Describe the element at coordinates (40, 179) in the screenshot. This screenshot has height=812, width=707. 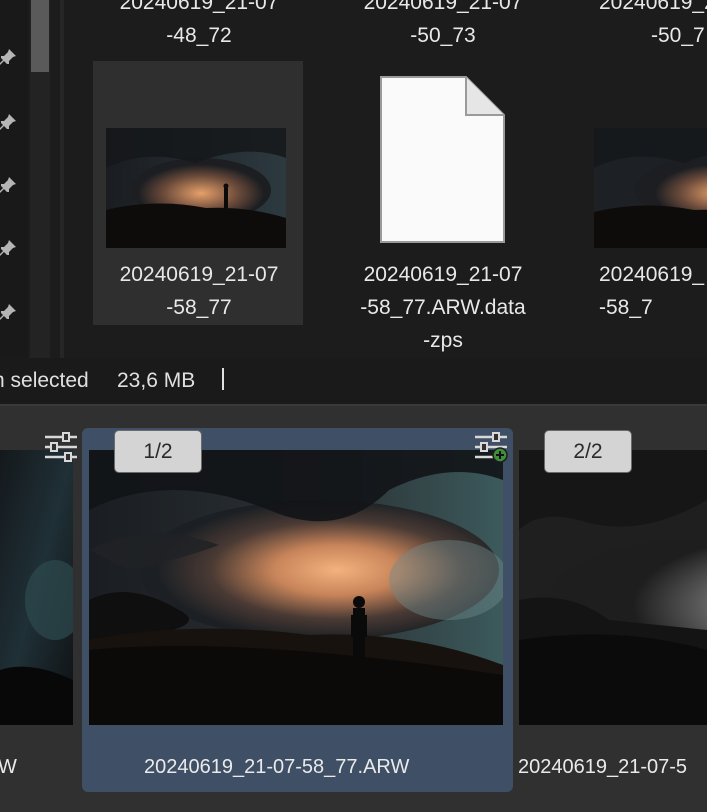
I see `vertical-scrollbar` at that location.